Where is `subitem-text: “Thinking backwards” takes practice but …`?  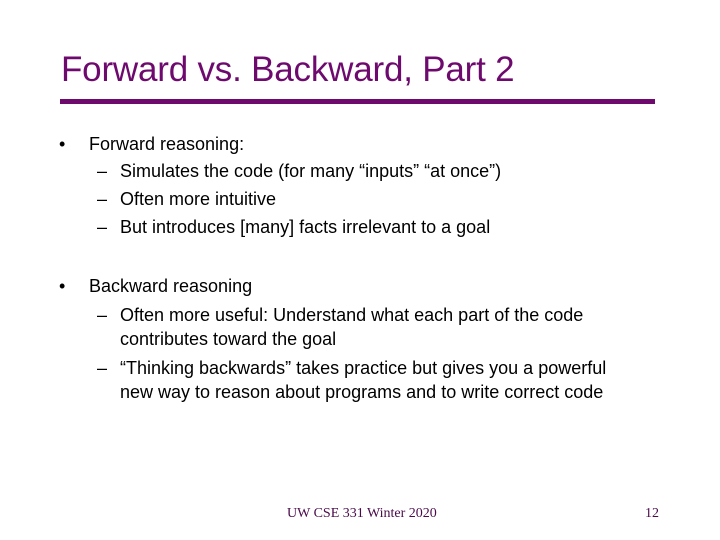
subitem-text: “Thinking backwards” takes practice but … is located at coordinates (363, 380).